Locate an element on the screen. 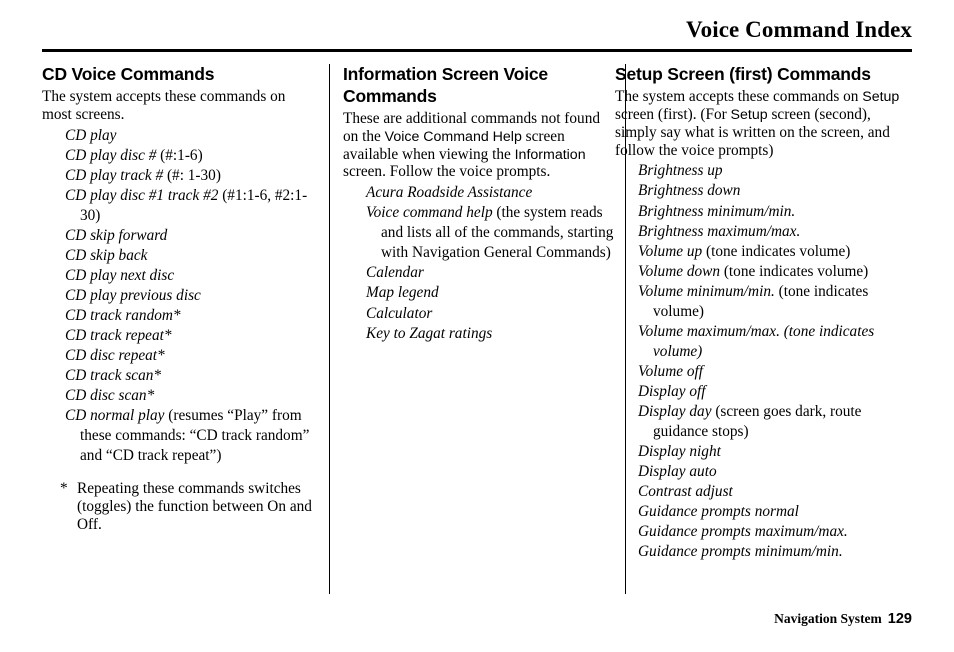 The height and width of the screenshot is (652, 954). command-list-item: Display night is located at coordinates (771, 452).